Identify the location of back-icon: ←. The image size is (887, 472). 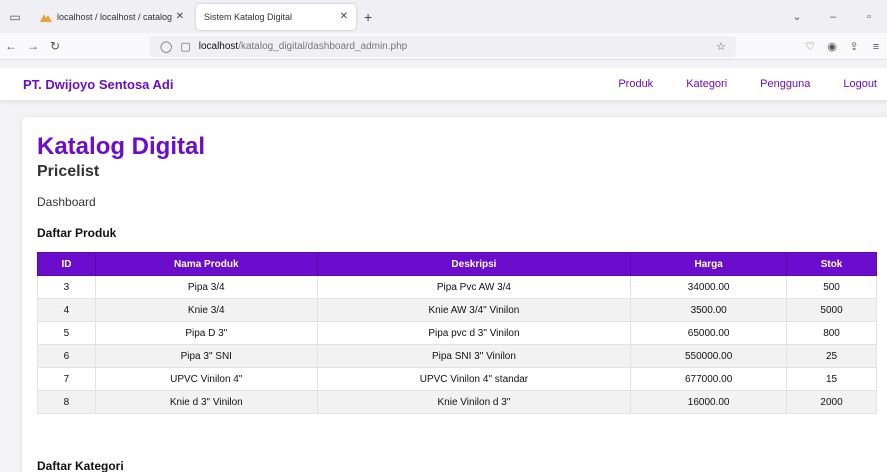
(11, 46).